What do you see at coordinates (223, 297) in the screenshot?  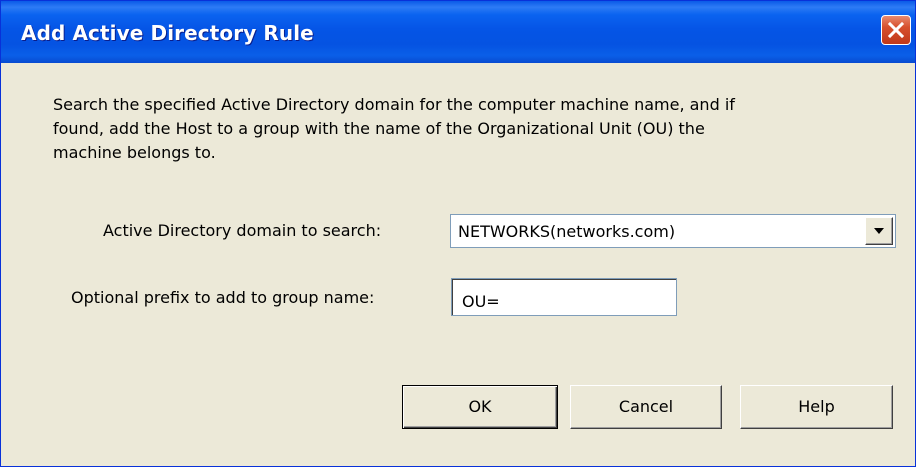 I see `prefix-label: Optional prefix to add to group name:` at bounding box center [223, 297].